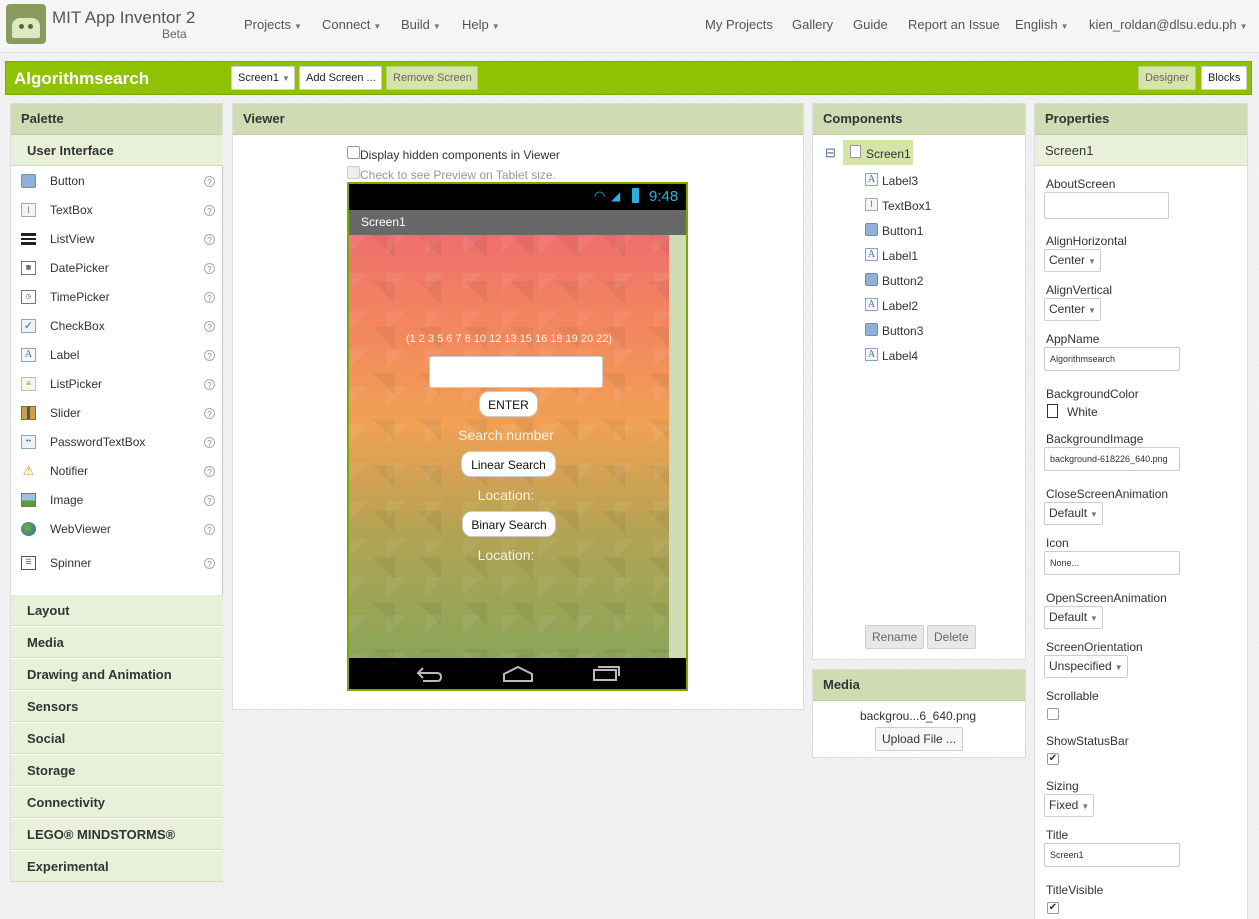 The image size is (1259, 919). What do you see at coordinates (117, 384) in the screenshot?
I see `palette-item-listpicker: ≡ ListPicker ?` at bounding box center [117, 384].